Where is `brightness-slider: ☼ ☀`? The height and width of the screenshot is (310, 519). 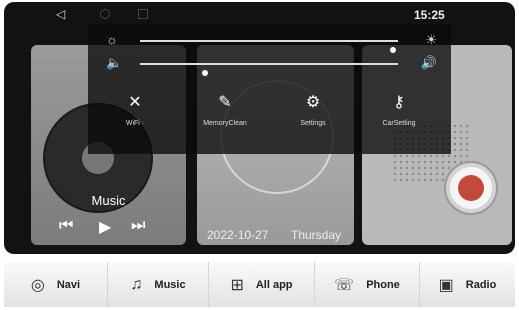
brightness-slider: ☼ ☀ is located at coordinates (270, 42).